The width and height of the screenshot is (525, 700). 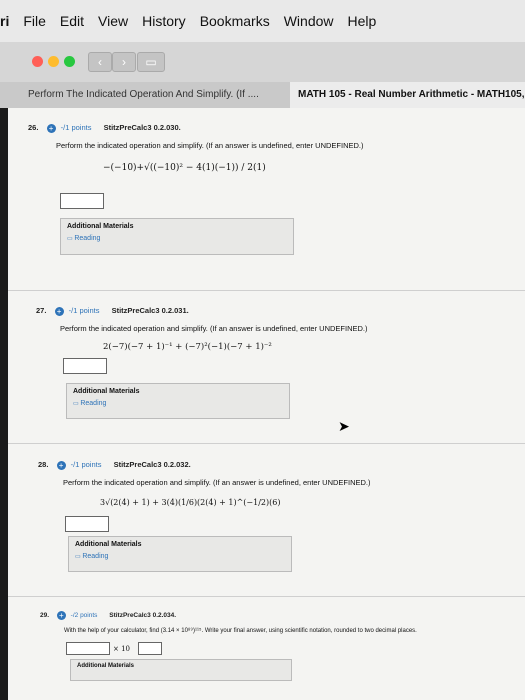 What do you see at coordinates (184, 168) in the screenshot?
I see `question-expression: −(−10)+√((−10)² − 4(1)(−1)) / 2(1)` at bounding box center [184, 168].